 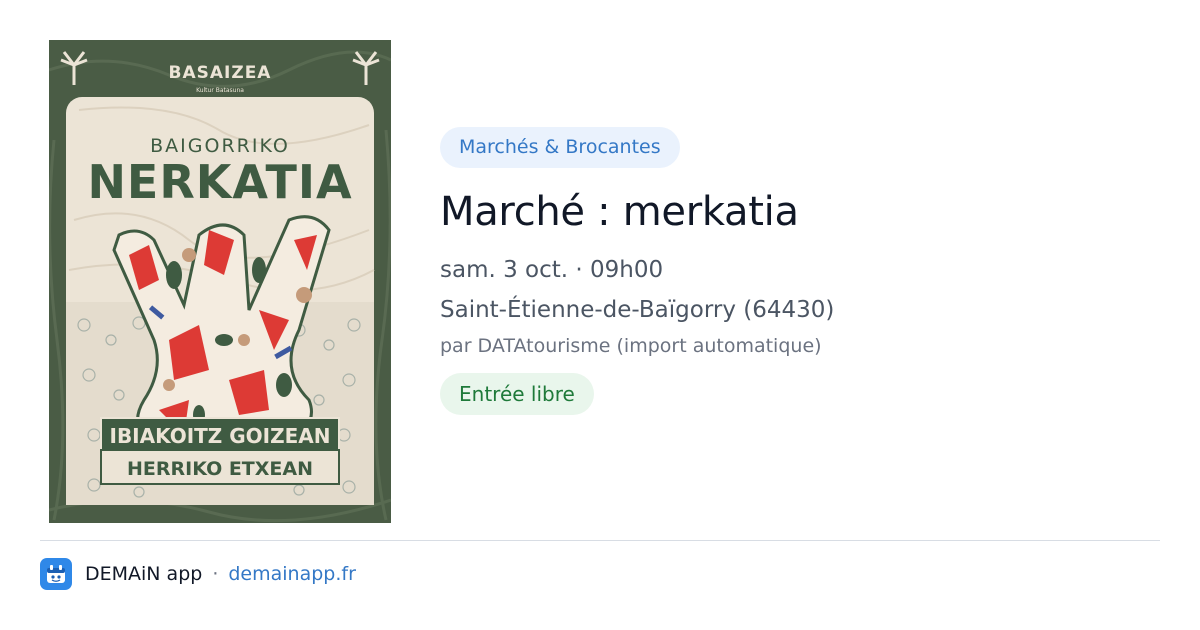 I want to click on footer: DEMAiN app · demainapp.fr, so click(x=198, y=574).